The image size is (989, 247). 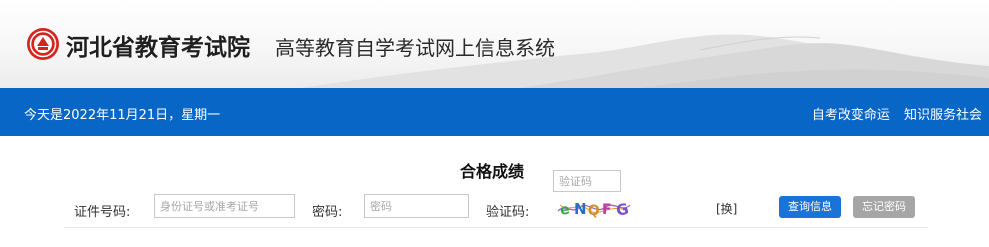 What do you see at coordinates (492, 171) in the screenshot?
I see `page-title: 合格成绩` at bounding box center [492, 171].